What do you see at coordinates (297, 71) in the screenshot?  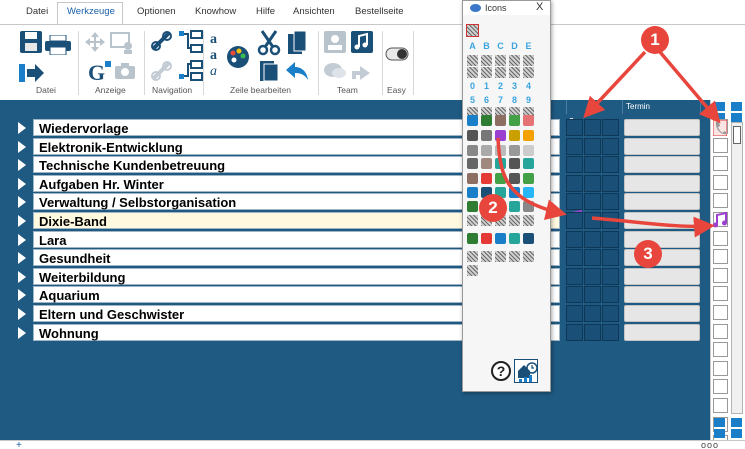 I see `undo-icon` at bounding box center [297, 71].